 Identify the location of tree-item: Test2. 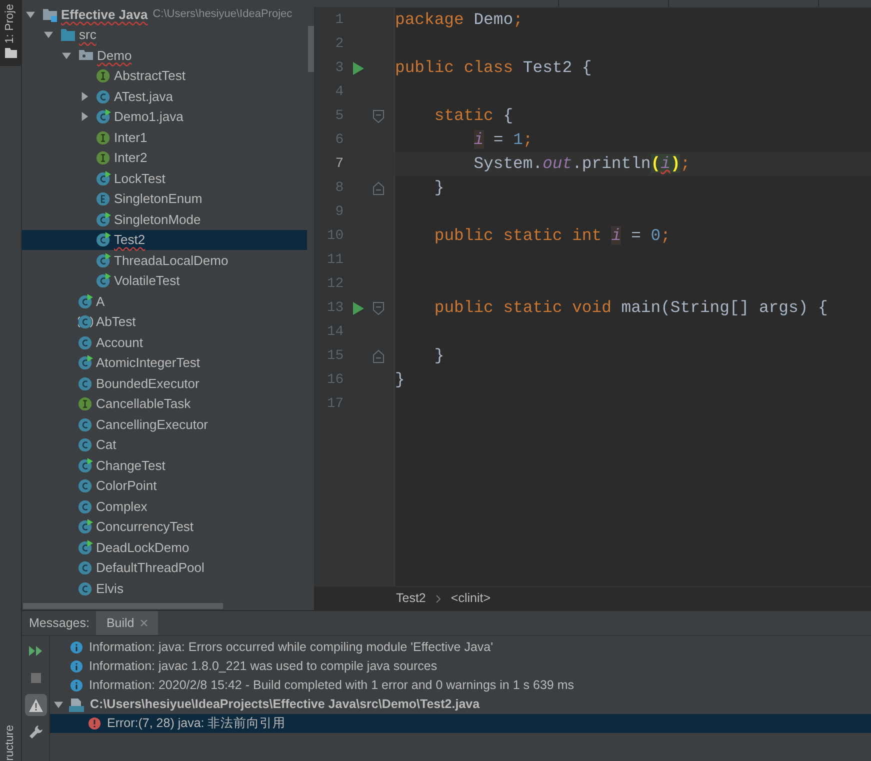
(164, 240).